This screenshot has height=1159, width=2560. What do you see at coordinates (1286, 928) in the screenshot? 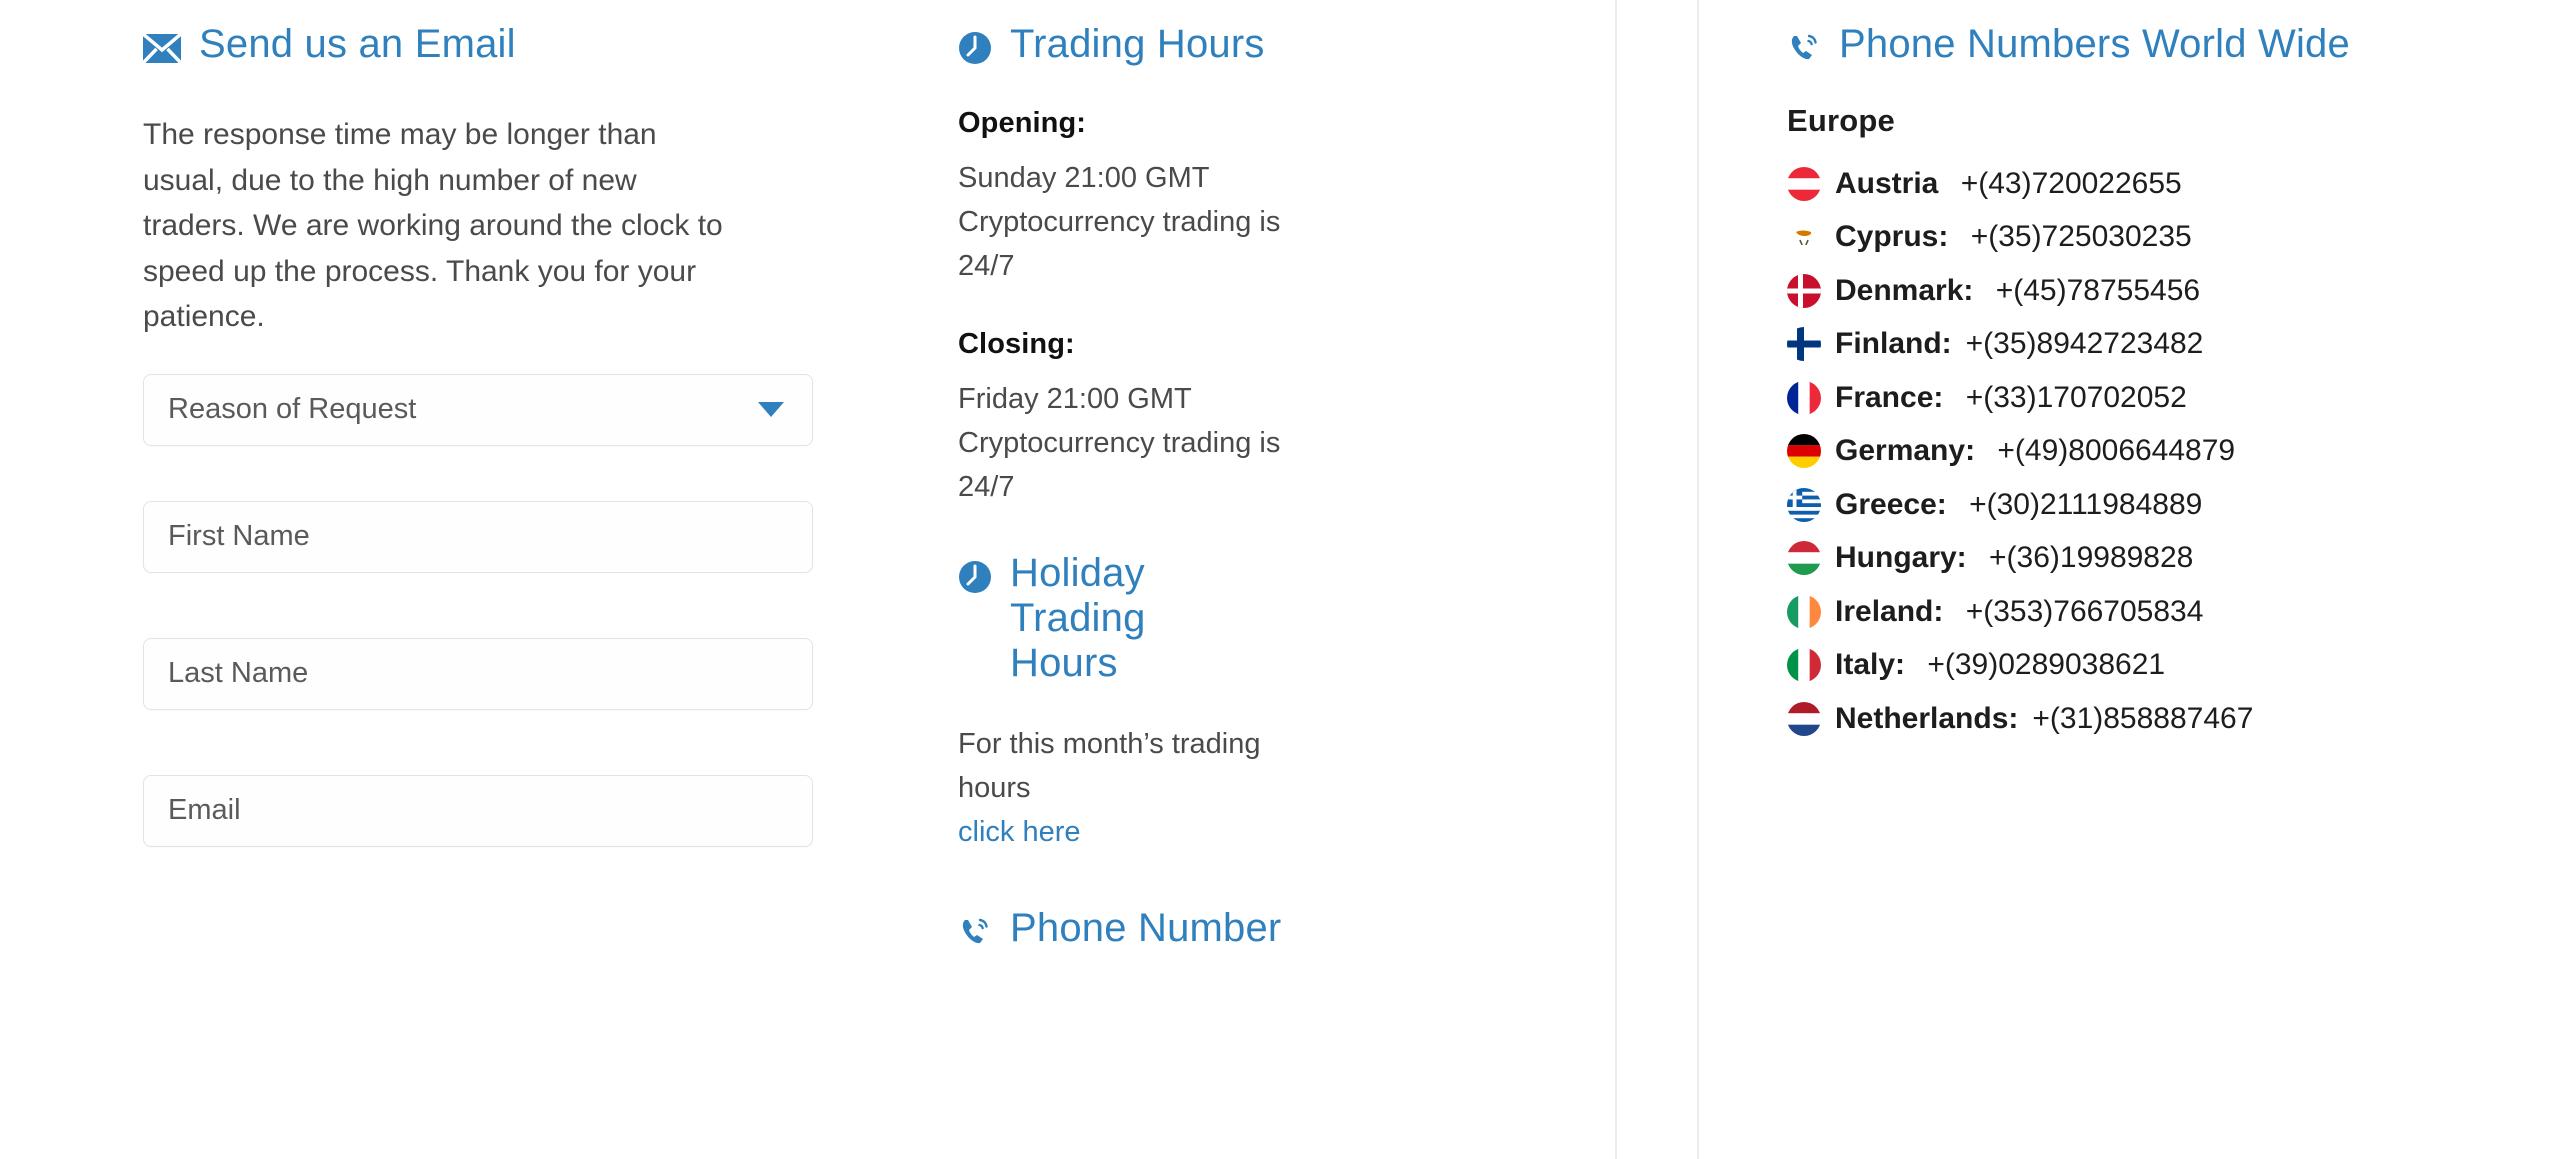
I see `phone-number-heading: Phone Number` at bounding box center [1286, 928].